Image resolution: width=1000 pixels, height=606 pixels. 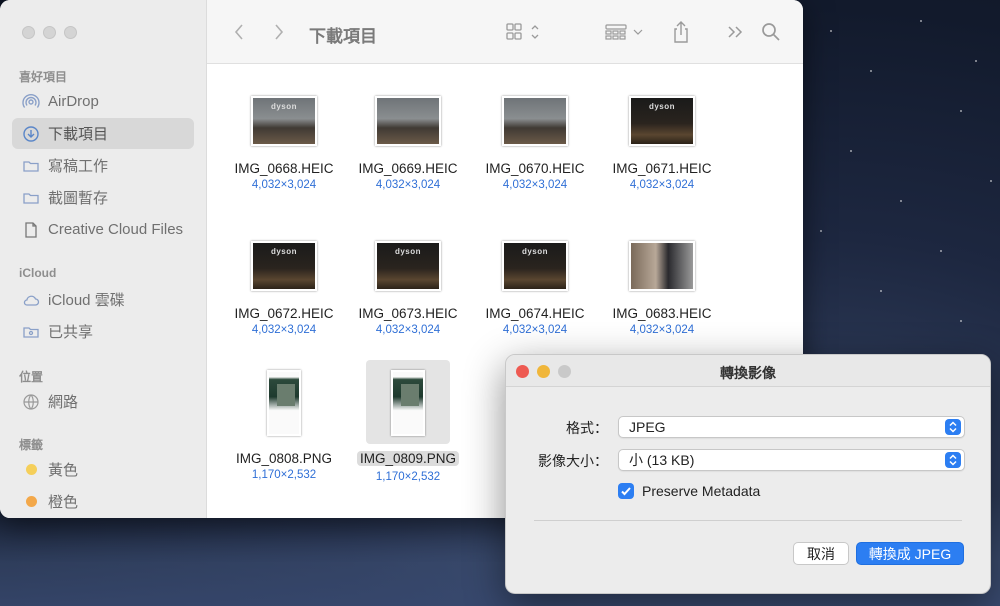 What do you see at coordinates (63, 502) in the screenshot?
I see `sidebar-item-label: 橙色` at bounding box center [63, 502].